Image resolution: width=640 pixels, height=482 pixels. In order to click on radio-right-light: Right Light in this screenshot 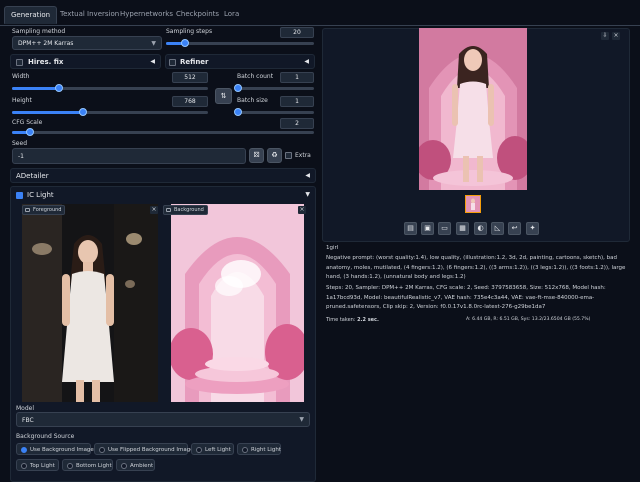, I will do `click(259, 449)`.